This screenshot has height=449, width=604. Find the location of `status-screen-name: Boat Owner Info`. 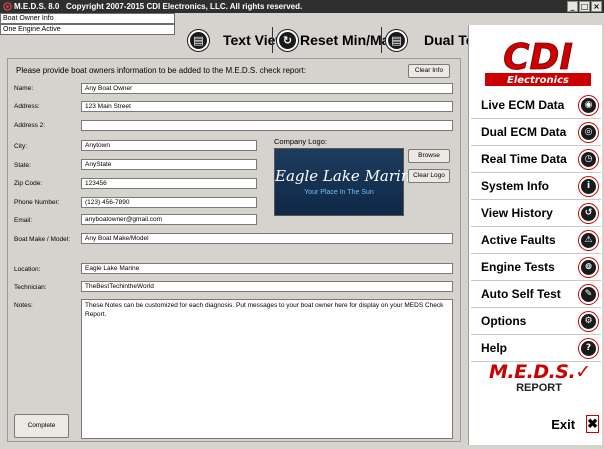

status-screen-name: Boat Owner Info is located at coordinates (87, 18).